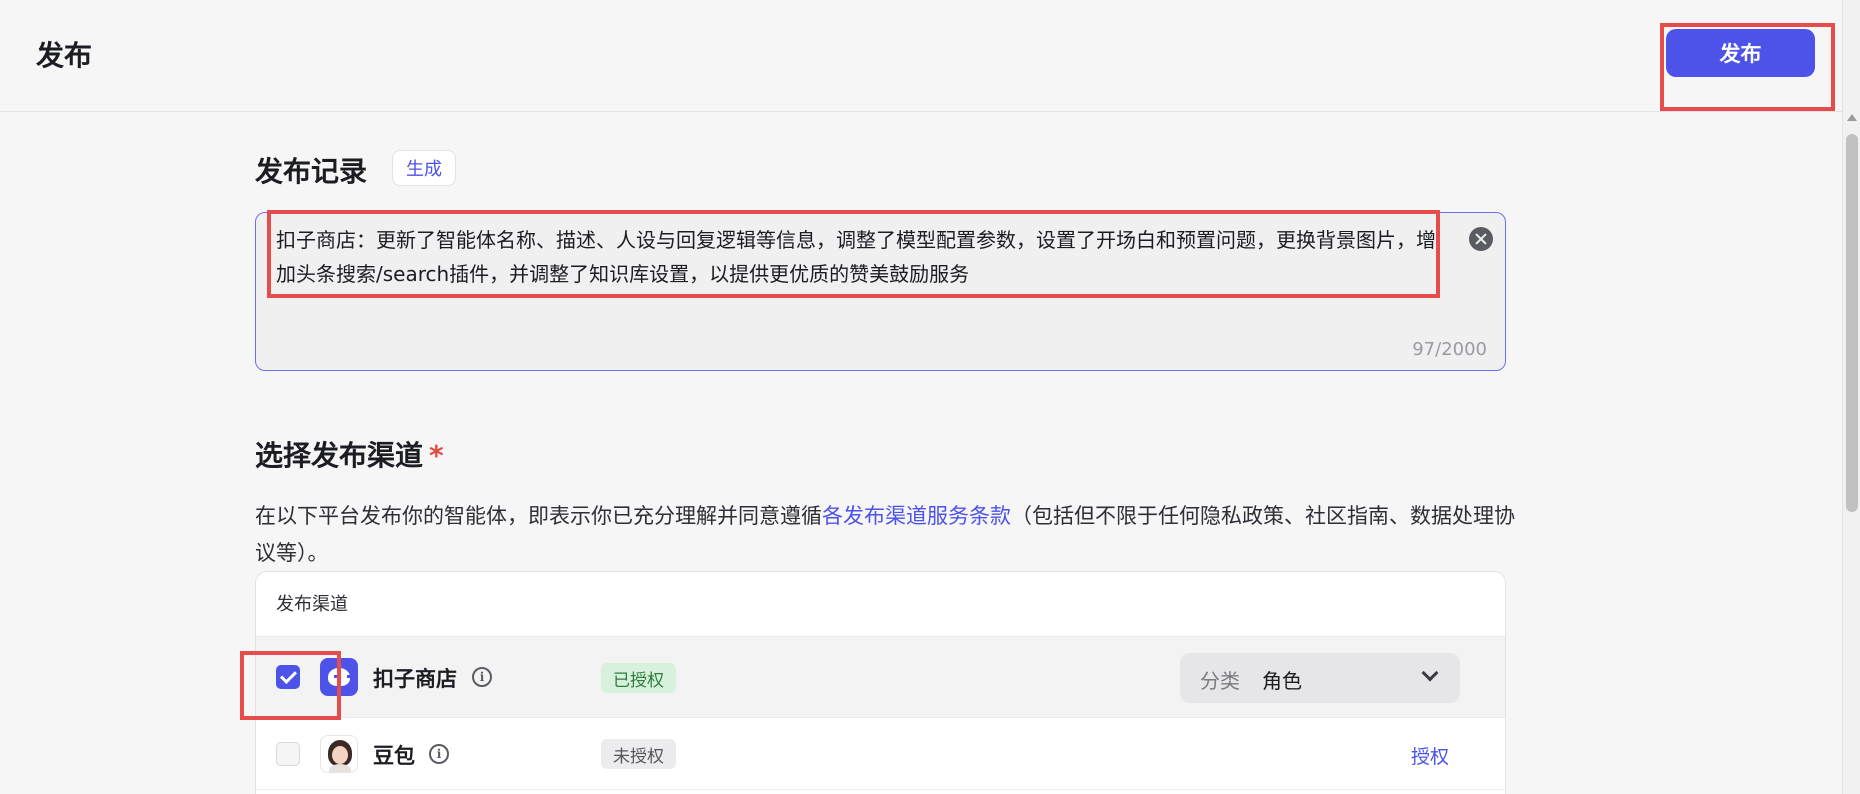 Image resolution: width=1860 pixels, height=794 pixels. I want to click on channel-name: 豆包, so click(394, 756).